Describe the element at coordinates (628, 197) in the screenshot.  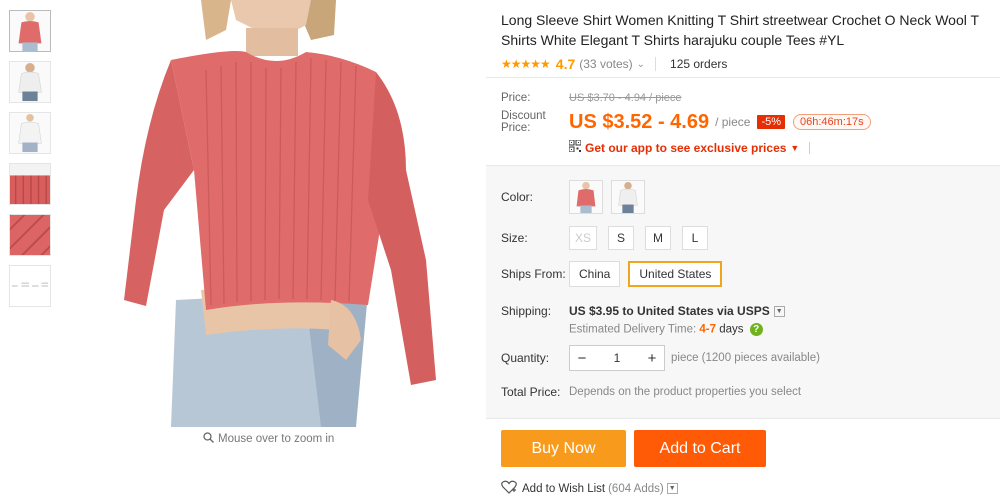
I see `color-option-white` at that location.